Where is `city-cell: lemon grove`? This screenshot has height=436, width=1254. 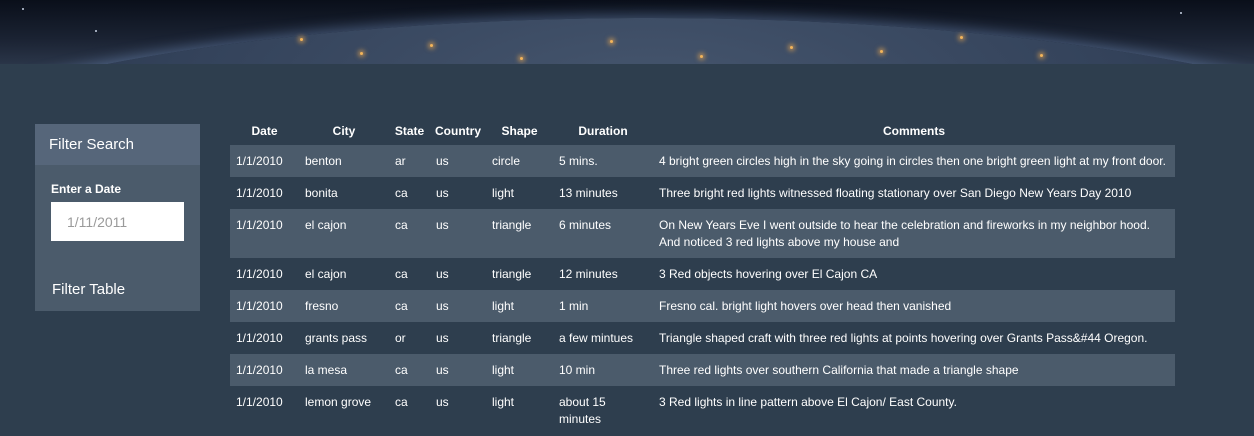
city-cell: lemon grove is located at coordinates (344, 410).